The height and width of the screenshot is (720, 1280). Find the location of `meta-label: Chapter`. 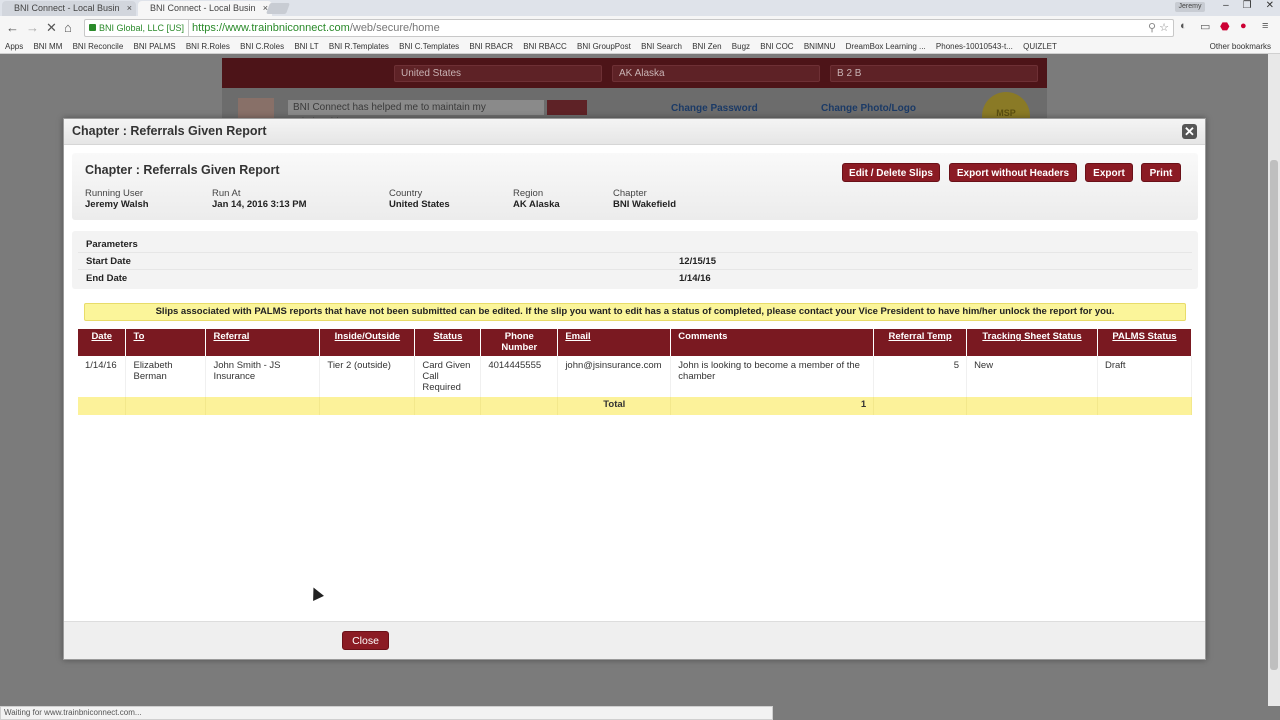

meta-label: Chapter is located at coordinates (630, 193).